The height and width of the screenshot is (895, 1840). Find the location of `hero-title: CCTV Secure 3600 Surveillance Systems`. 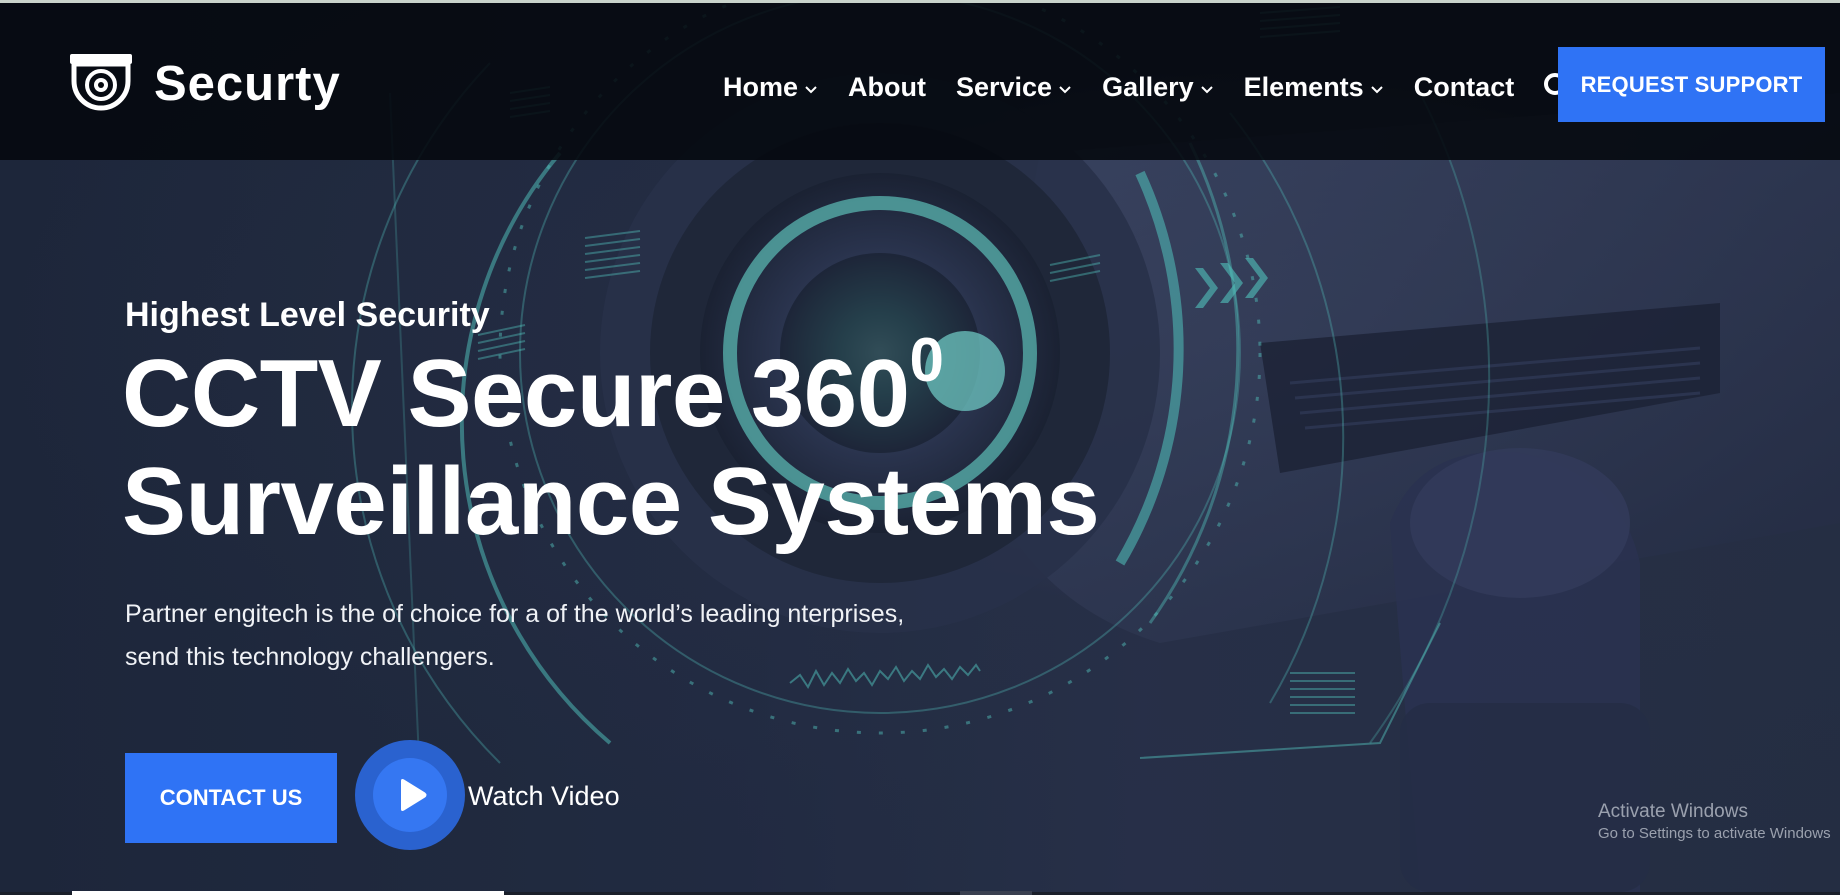

hero-title: CCTV Secure 3600 Surveillance Systems is located at coordinates (611, 443).